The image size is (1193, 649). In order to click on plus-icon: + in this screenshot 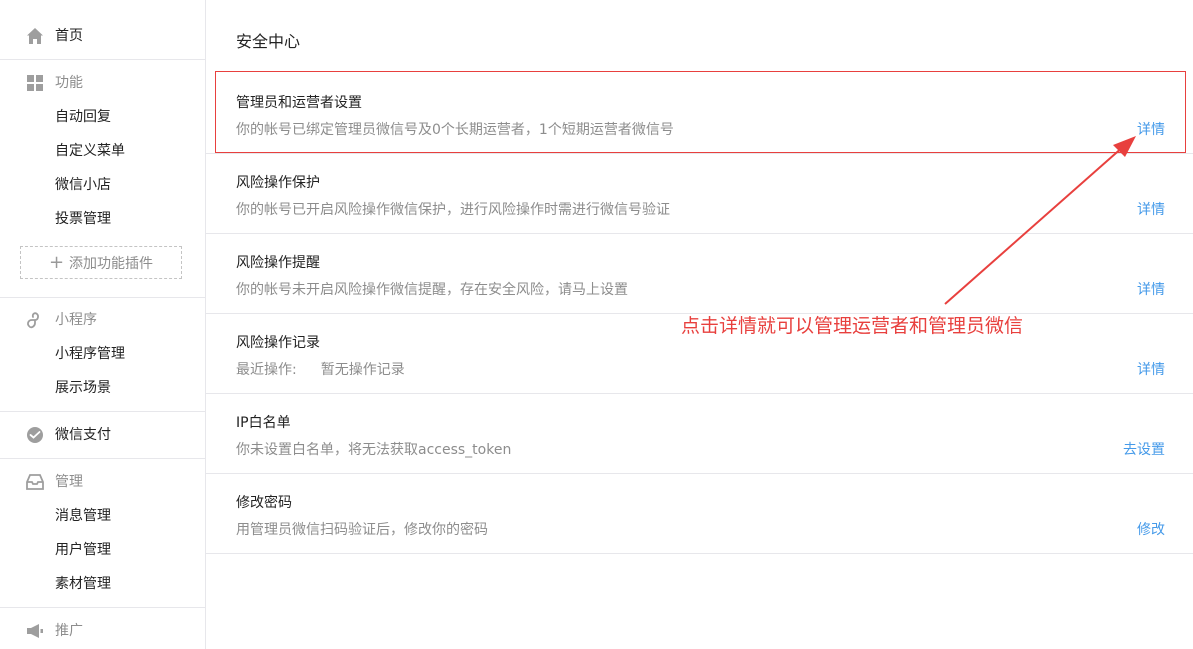, I will do `click(56, 262)`.